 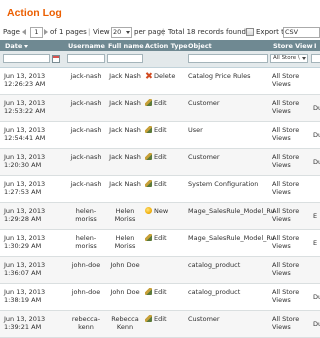 I want to click on column-full-name: Full name, so click(x=126, y=46).